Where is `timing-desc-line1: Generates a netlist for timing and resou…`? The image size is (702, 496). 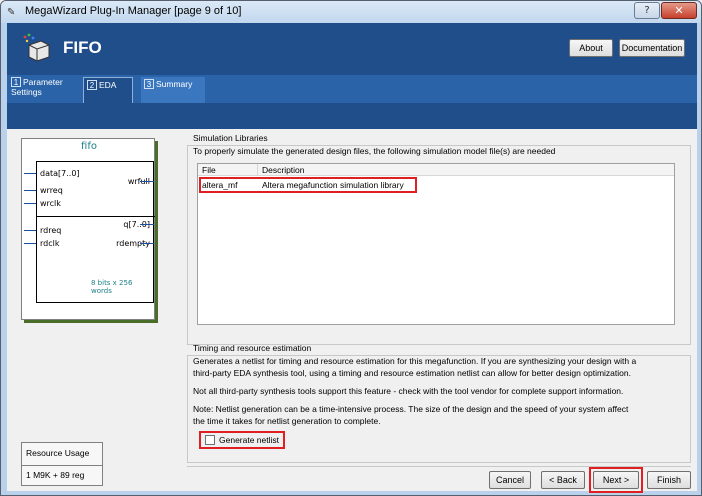
timing-desc-line1: Generates a netlist for timing and resou… is located at coordinates (415, 361).